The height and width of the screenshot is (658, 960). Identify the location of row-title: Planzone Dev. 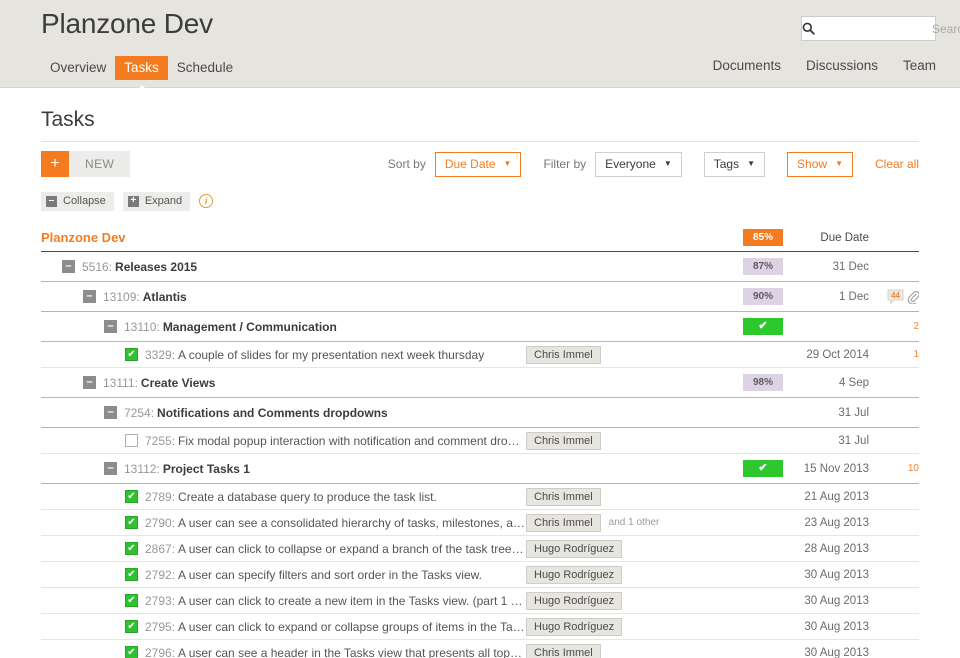
(83, 237).